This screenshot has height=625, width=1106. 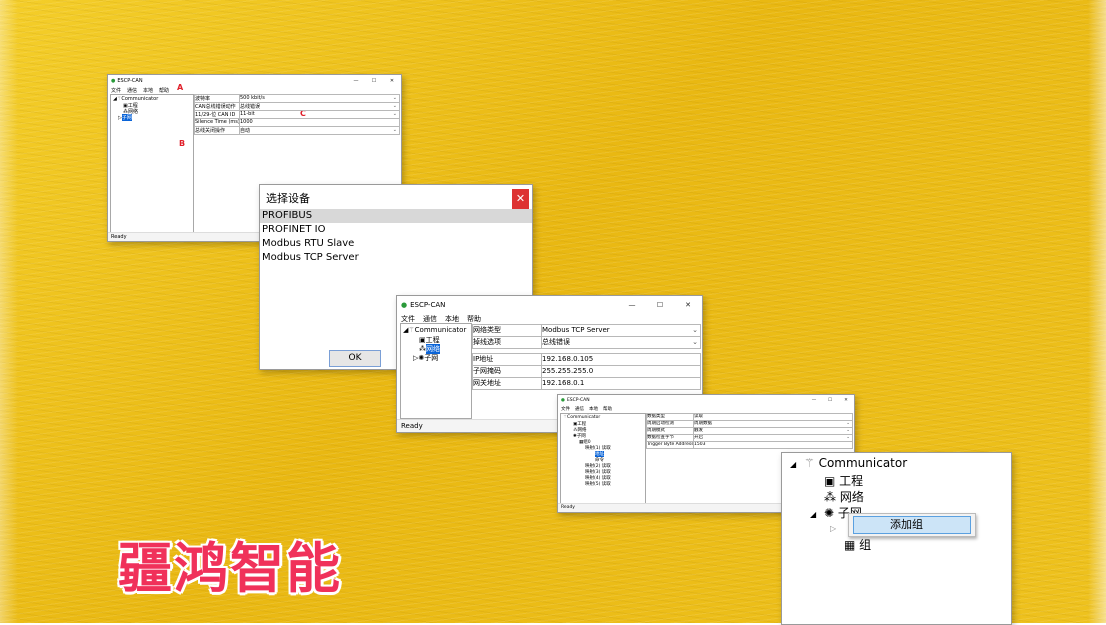 I want to click on property-value: 255.255.255.0, so click(x=621, y=371).